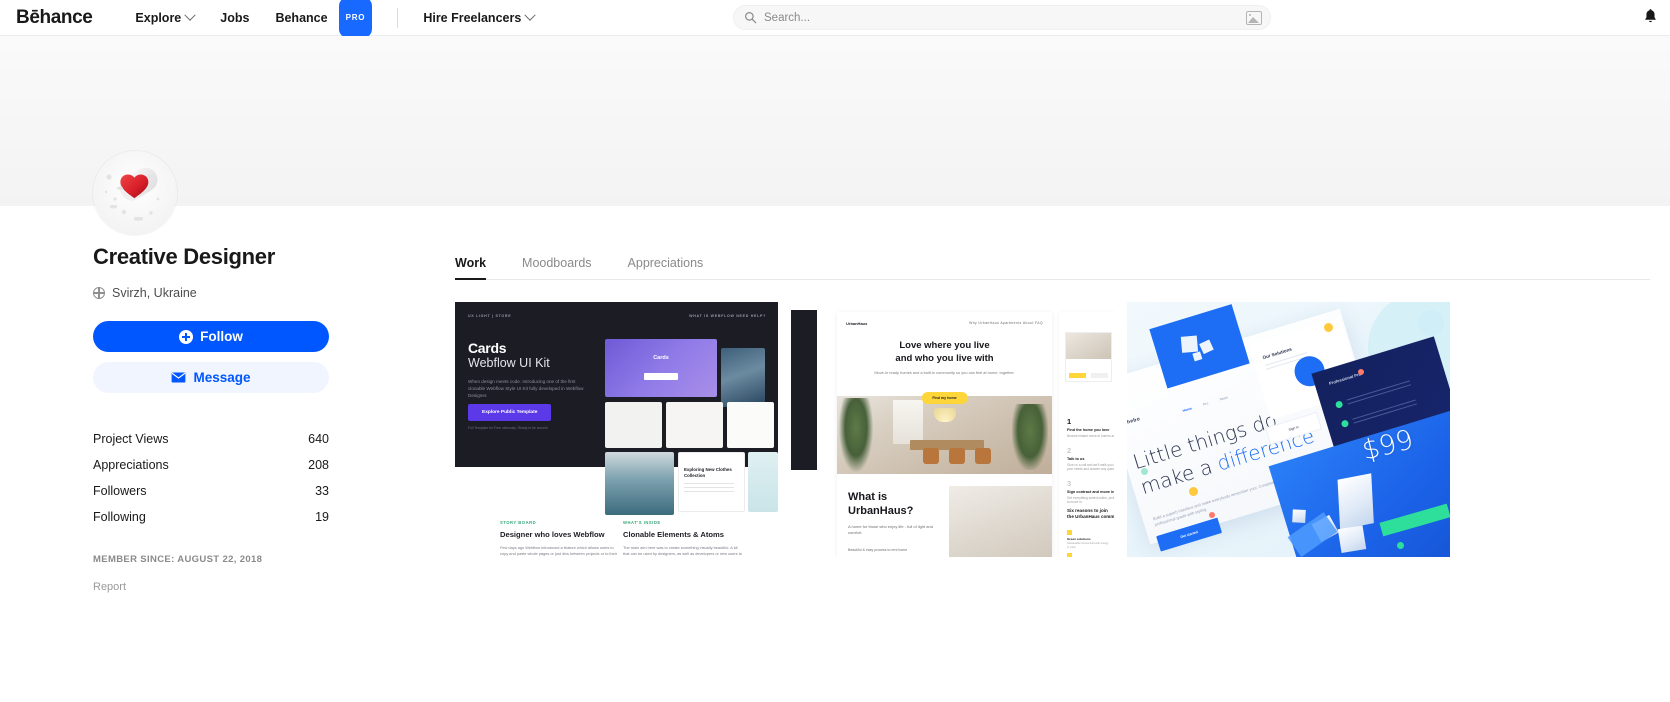 The width and height of the screenshot is (1670, 702). What do you see at coordinates (222, 377) in the screenshot?
I see `message-button-label: Message` at bounding box center [222, 377].